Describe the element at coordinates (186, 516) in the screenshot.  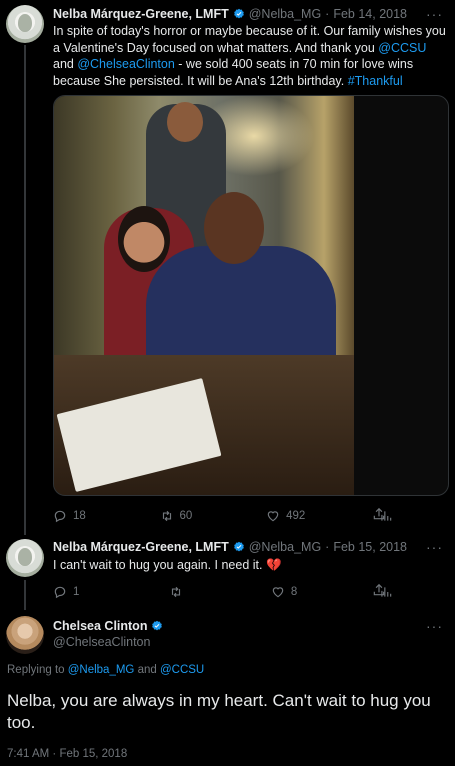
I see `retweet-count: 60` at that location.